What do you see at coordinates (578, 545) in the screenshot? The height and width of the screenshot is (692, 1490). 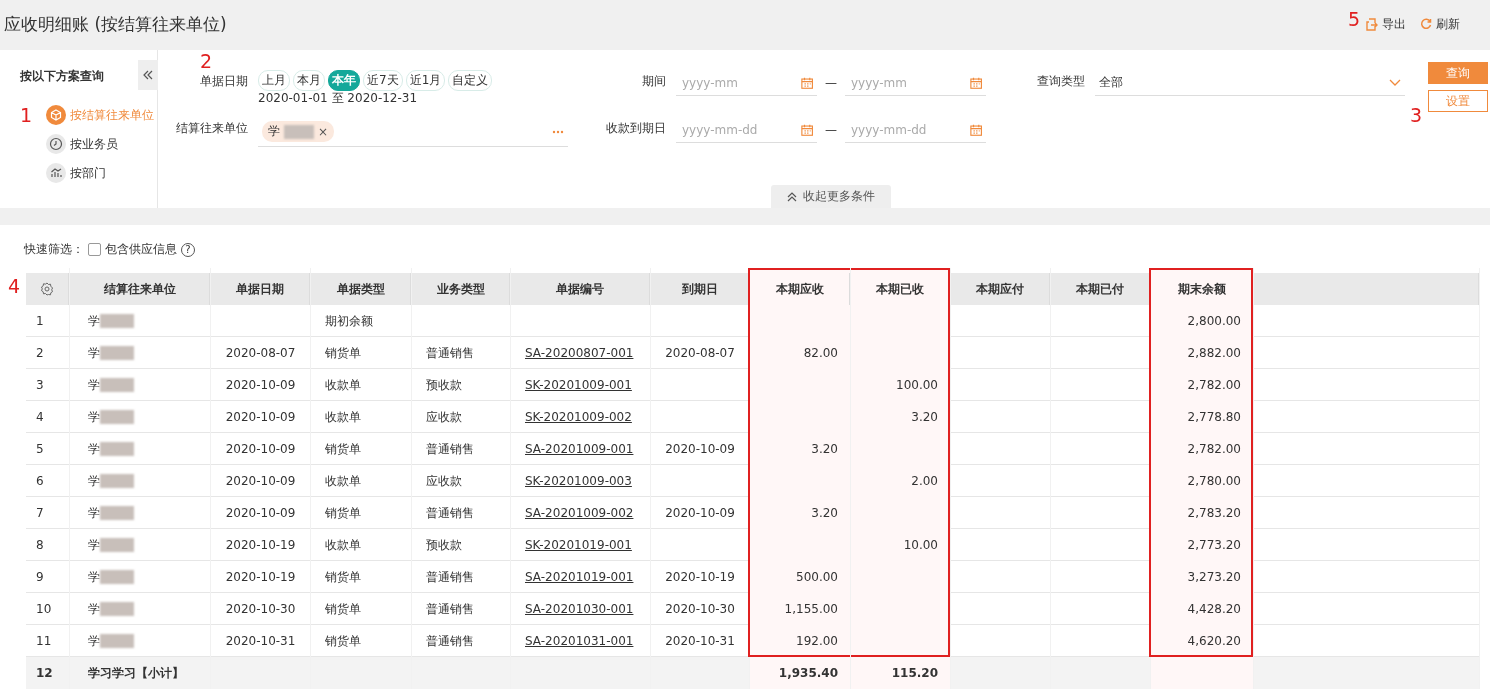 I see `document-link: SK-20201019-001` at bounding box center [578, 545].